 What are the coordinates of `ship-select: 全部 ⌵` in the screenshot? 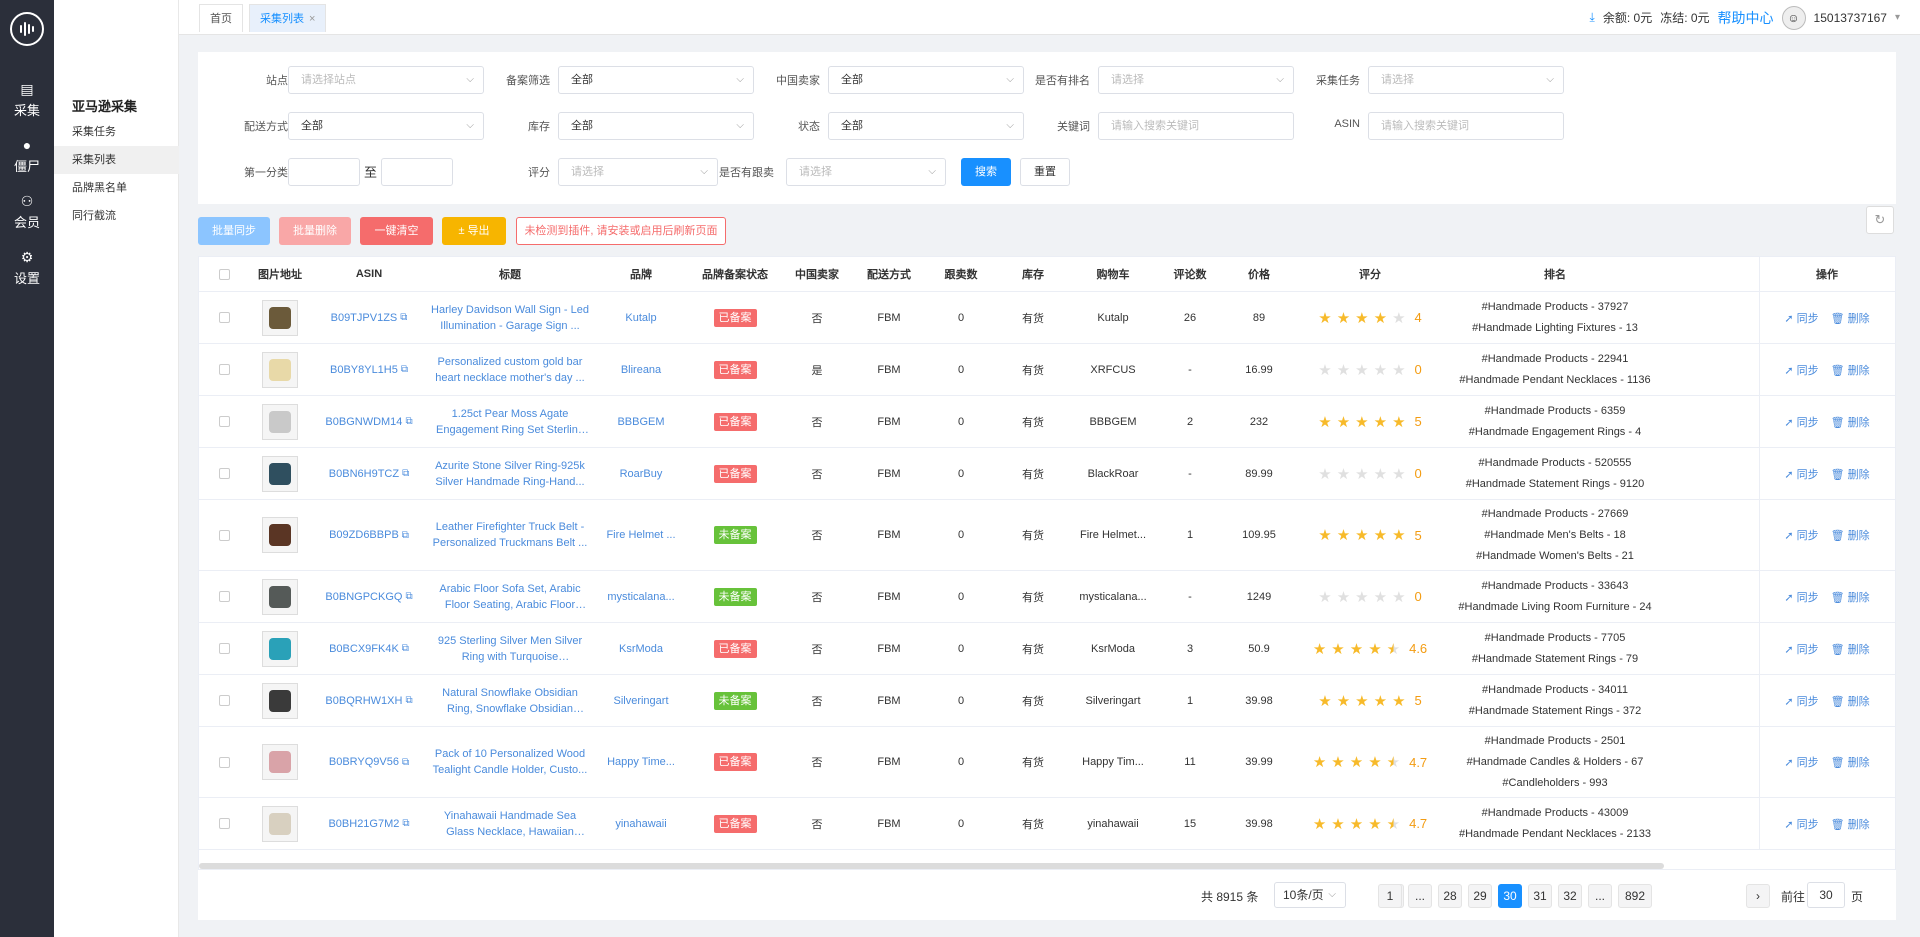 It's located at (386, 126).